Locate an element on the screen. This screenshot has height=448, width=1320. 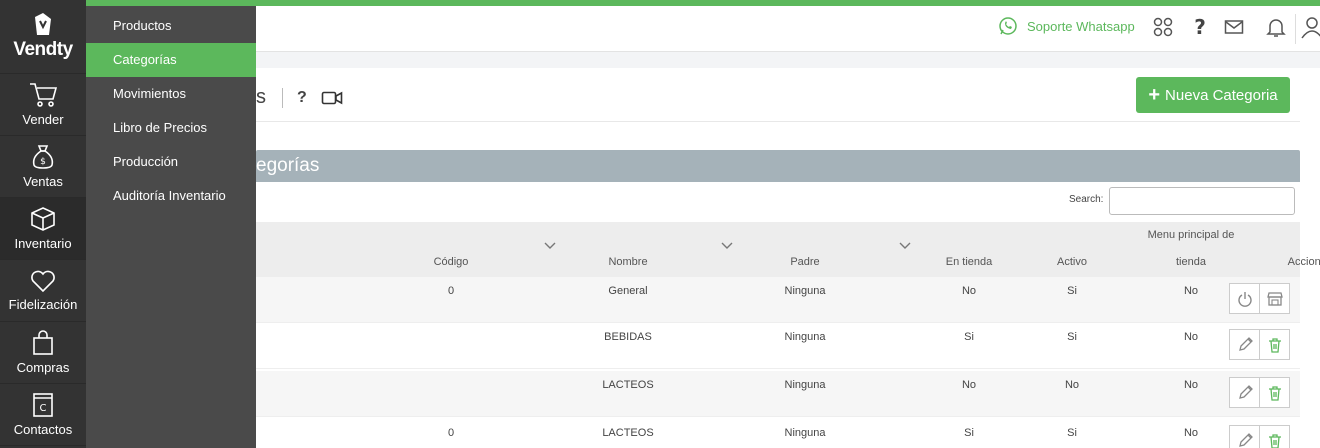
page-help-link: ? is located at coordinates (302, 98).